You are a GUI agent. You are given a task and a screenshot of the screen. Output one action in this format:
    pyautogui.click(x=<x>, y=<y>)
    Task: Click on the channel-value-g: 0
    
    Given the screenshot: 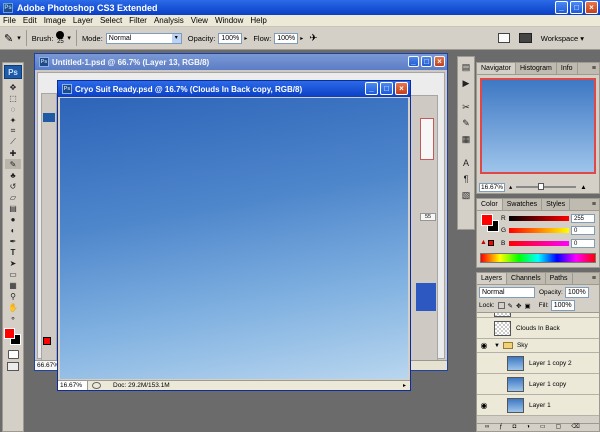 What is the action you would take?
    pyautogui.click(x=583, y=230)
    